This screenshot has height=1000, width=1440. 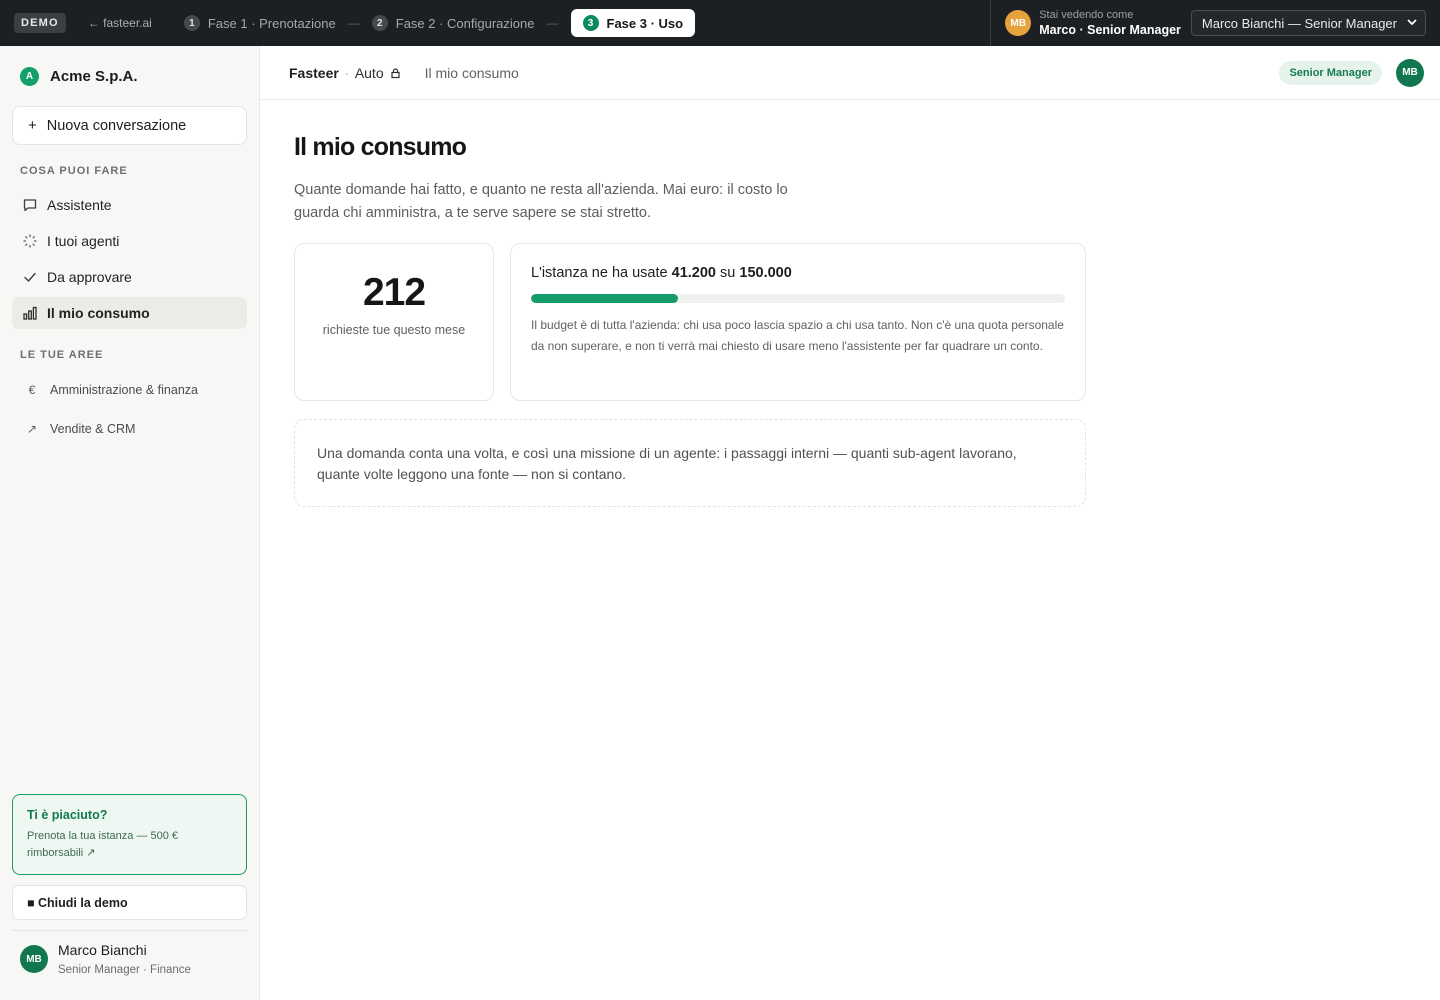 I want to click on org-logo: A, so click(x=29, y=76).